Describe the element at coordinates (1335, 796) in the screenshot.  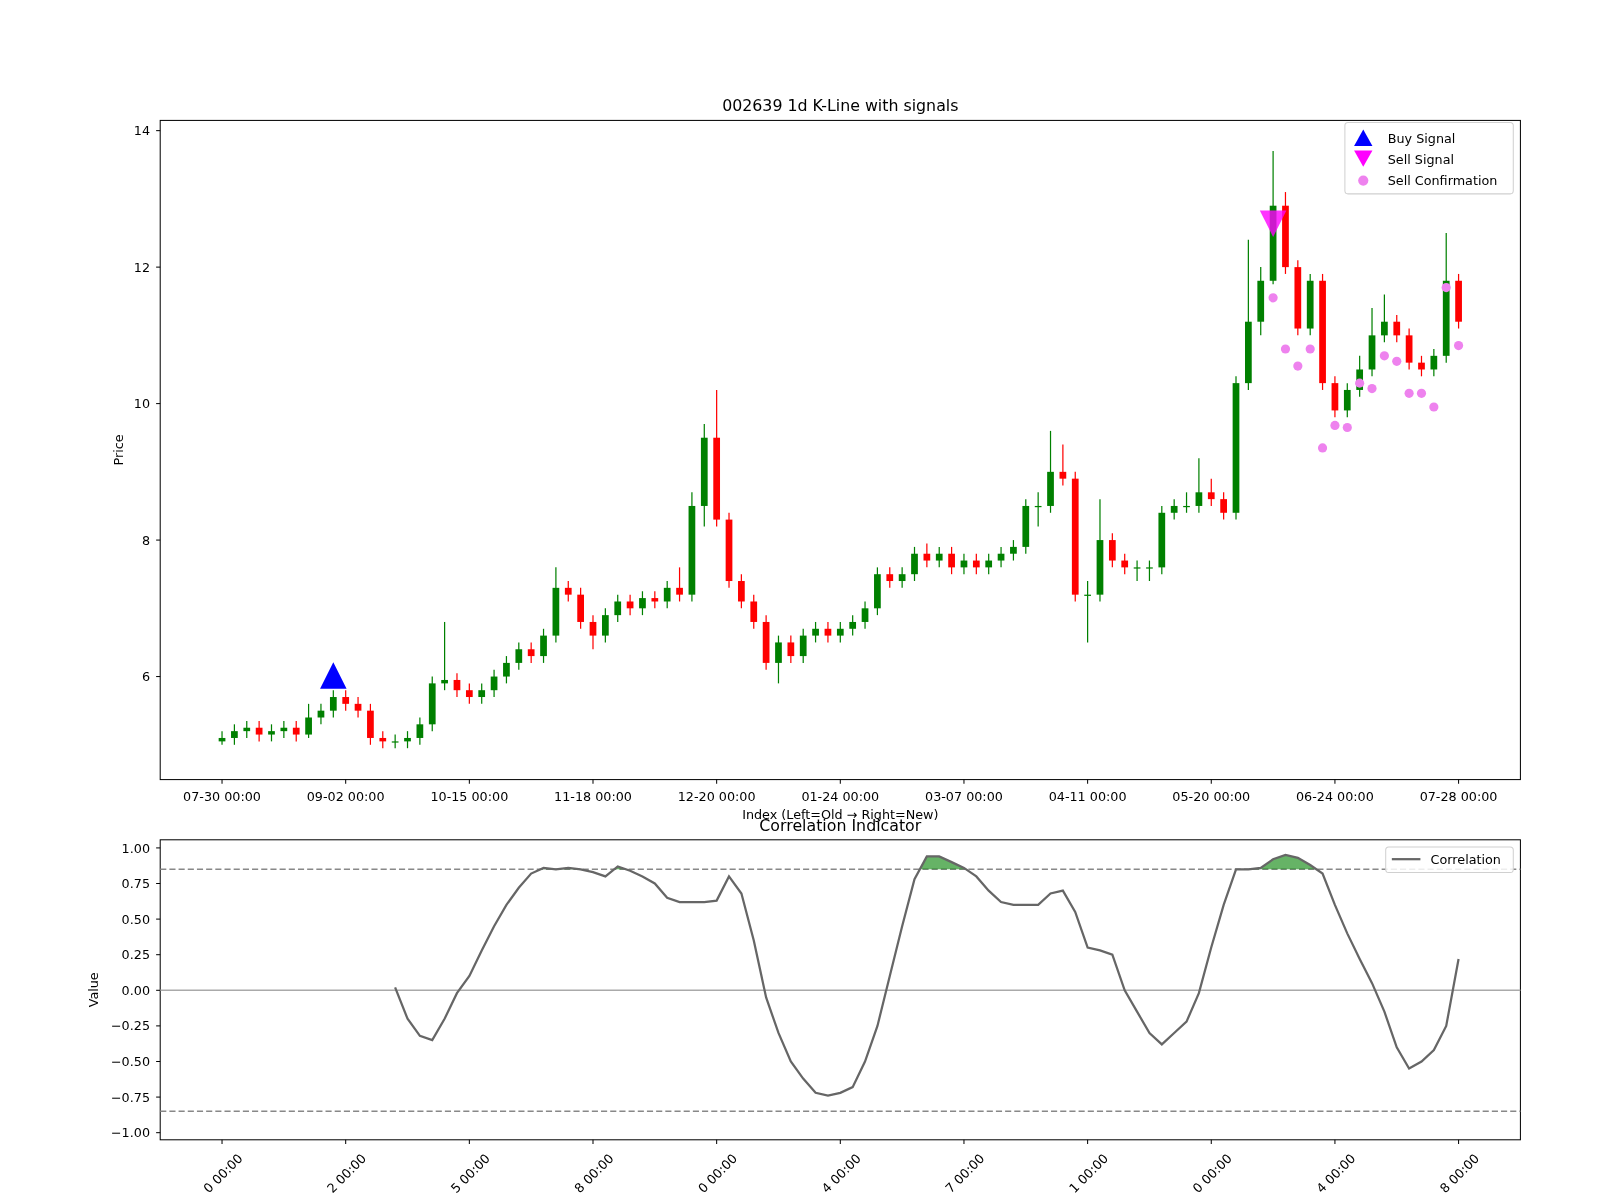
I see `tick-label: 06-24 00:00` at that location.